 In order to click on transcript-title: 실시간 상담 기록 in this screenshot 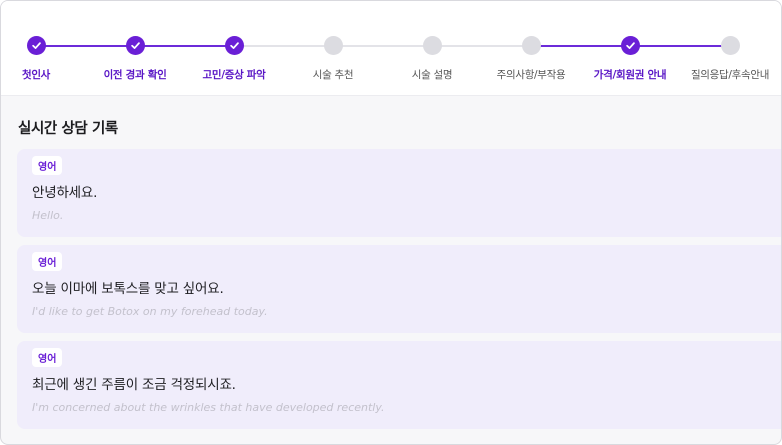, I will do `click(68, 129)`.